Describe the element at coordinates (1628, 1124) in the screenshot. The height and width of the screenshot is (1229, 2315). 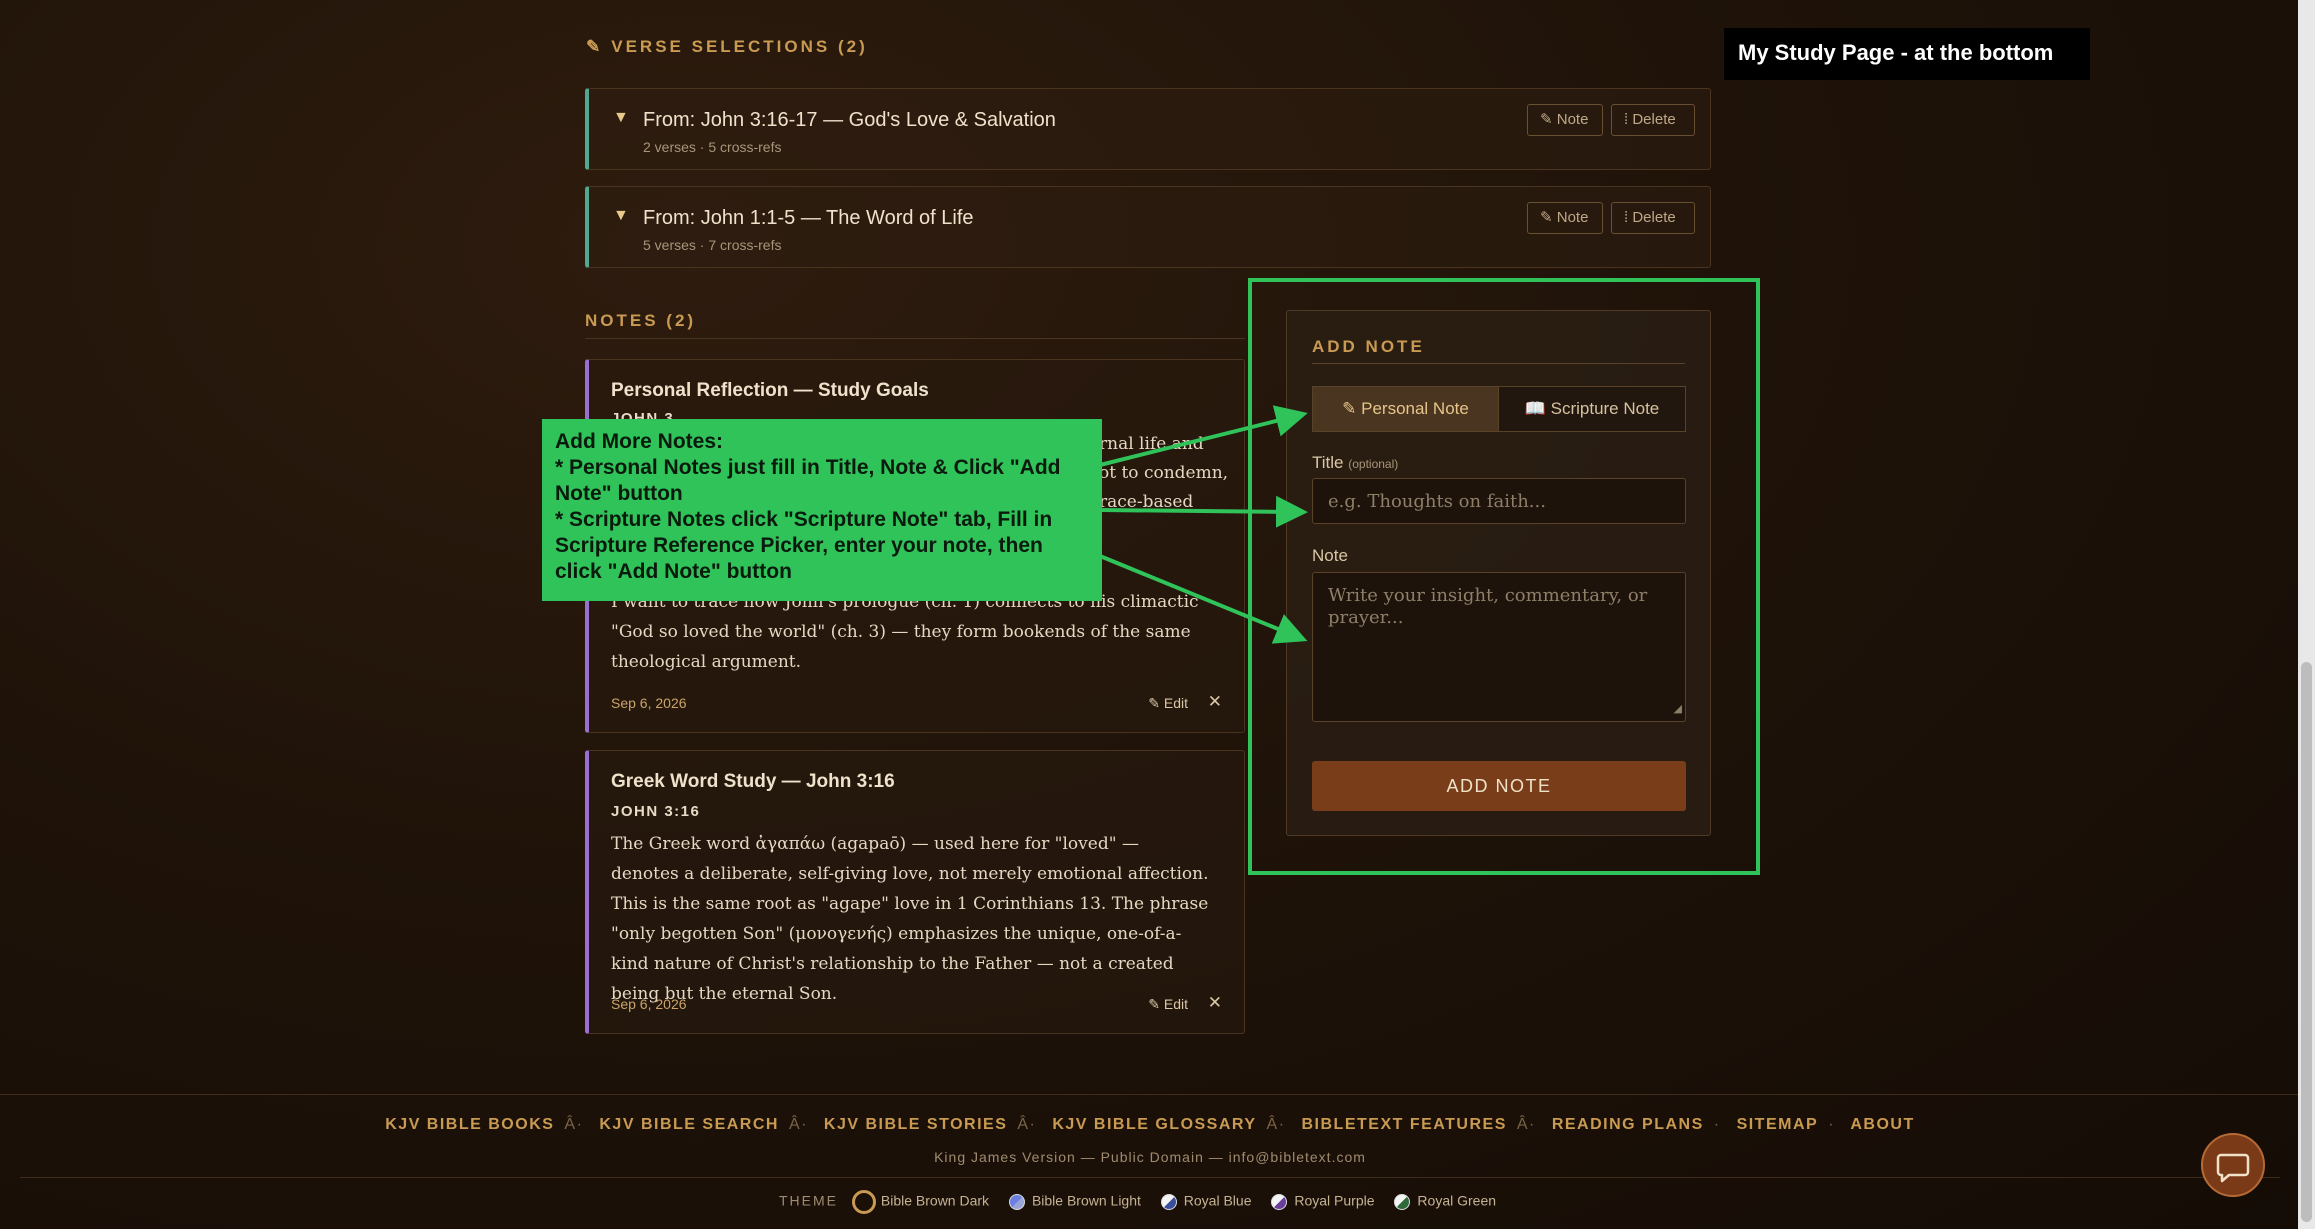
I see `footer-link-reading-plans: READING PLANS` at that location.